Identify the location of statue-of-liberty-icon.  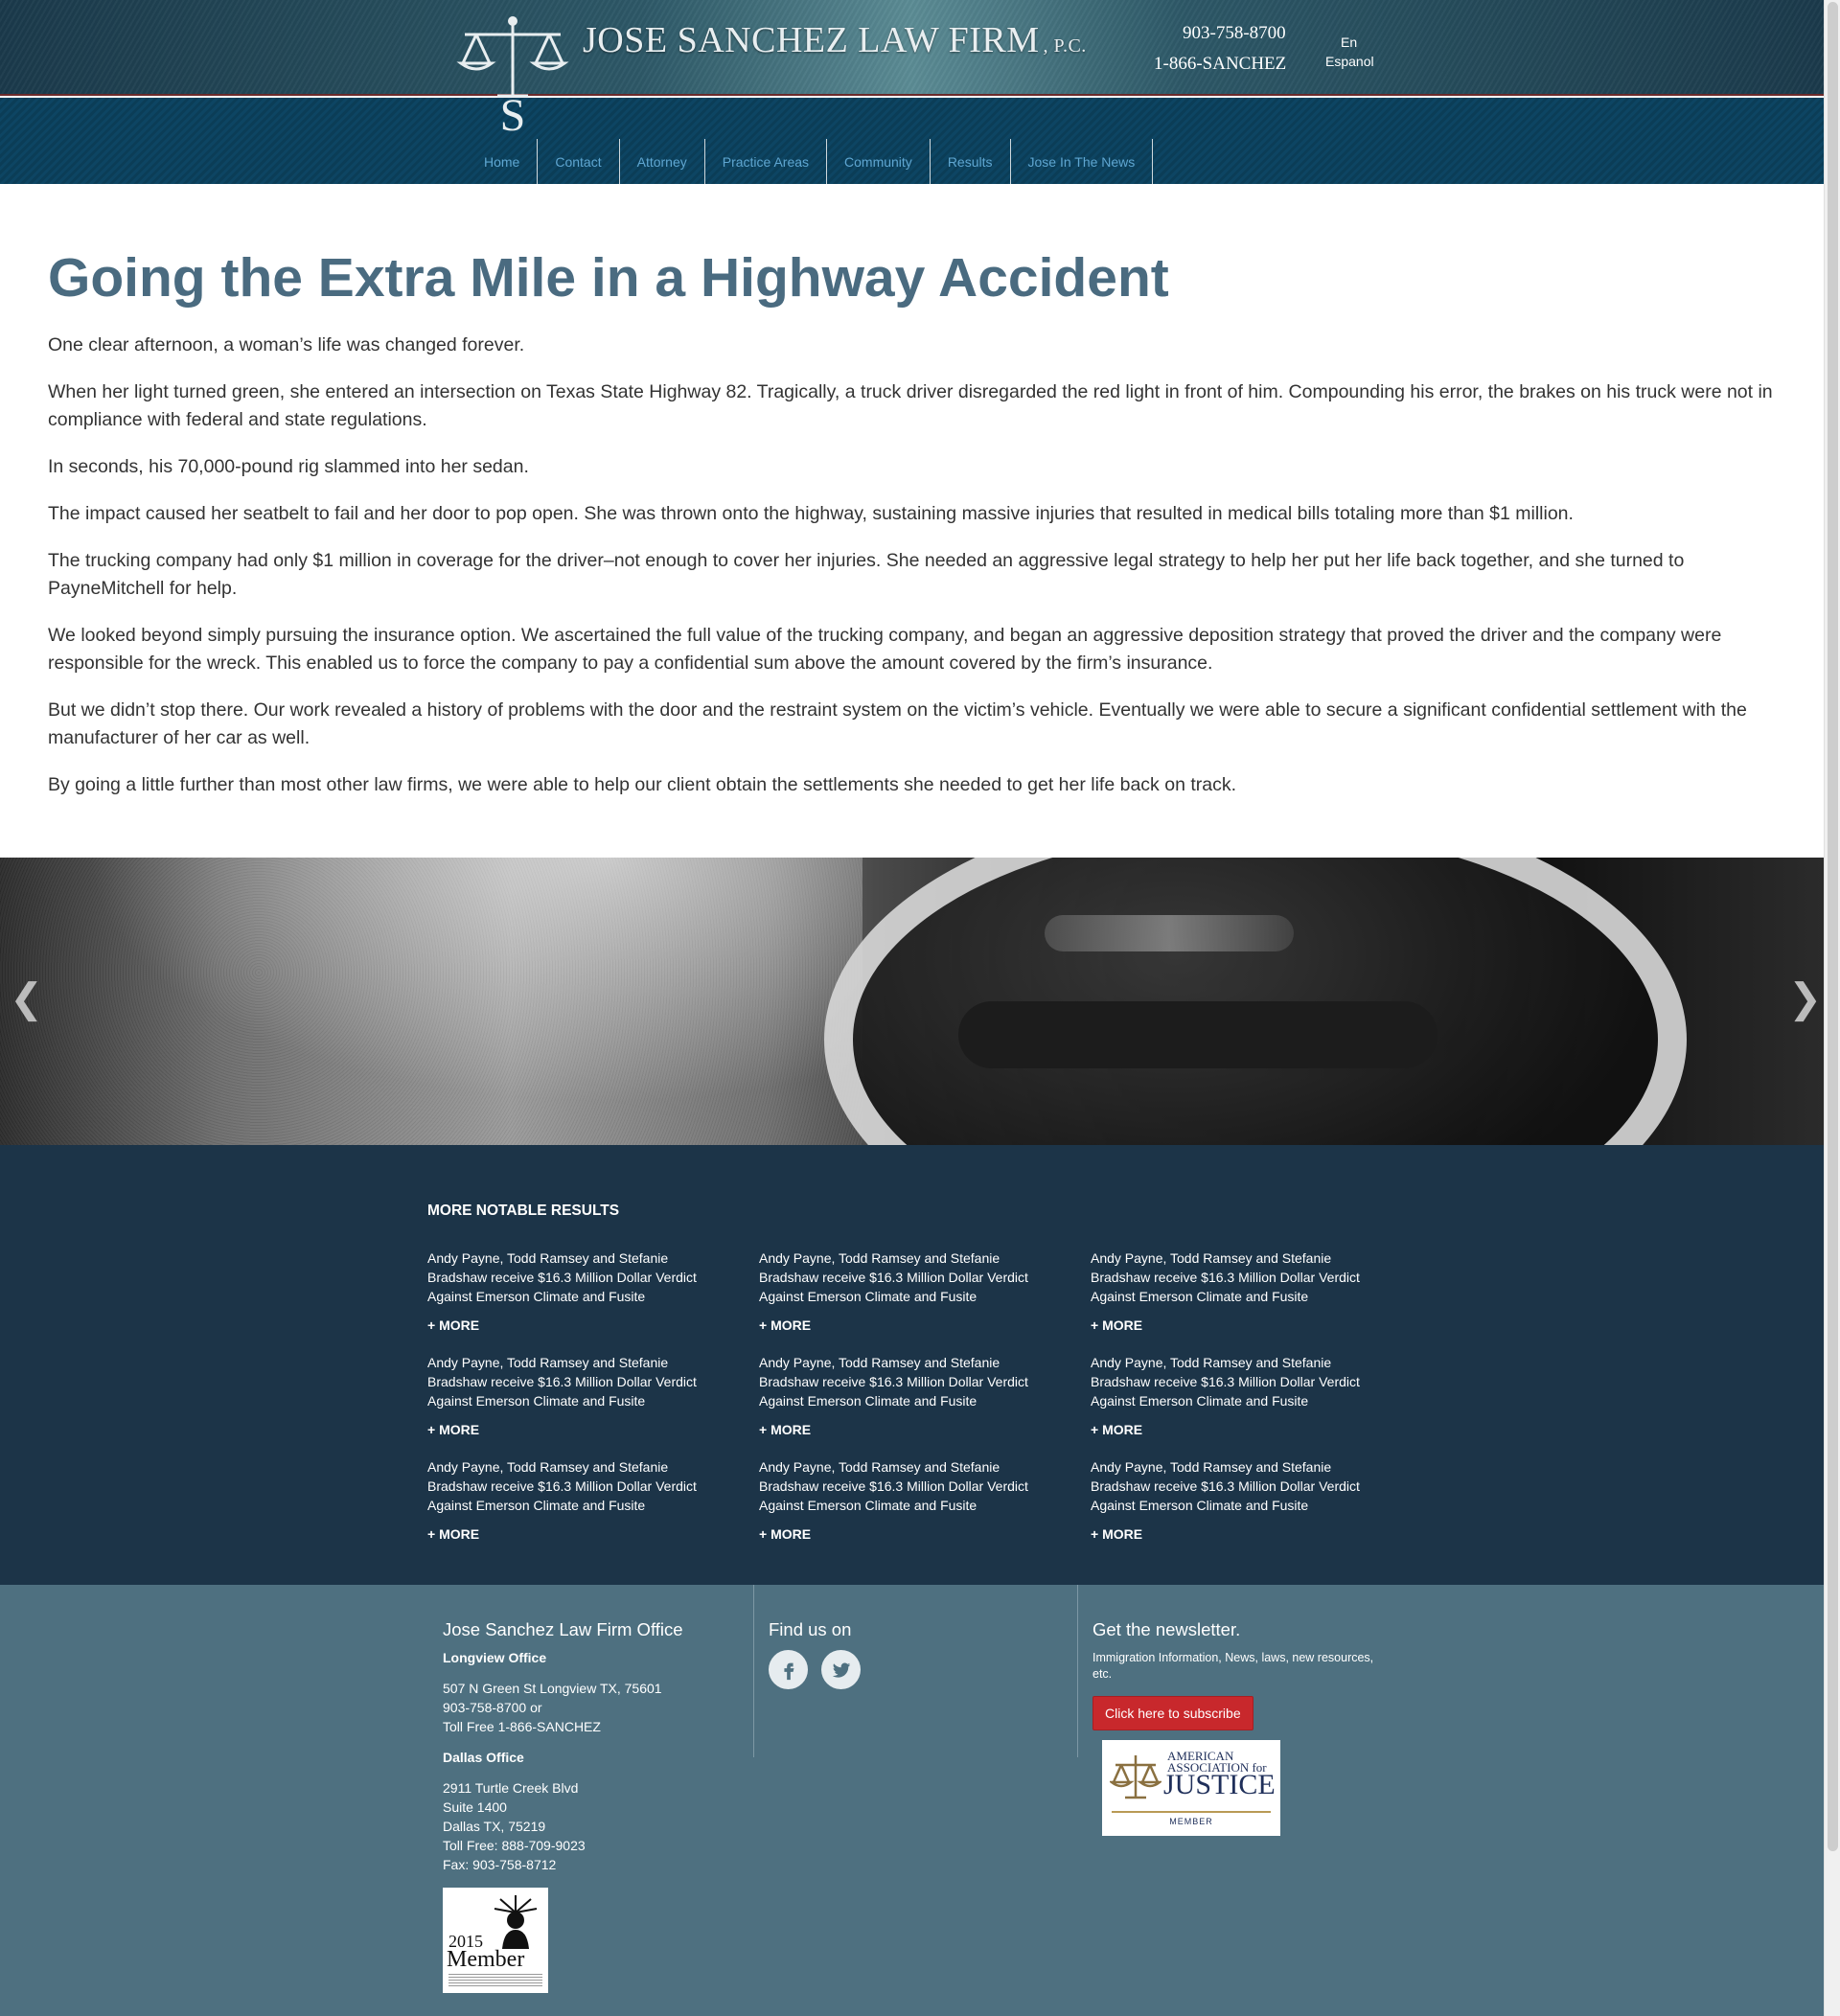
(516, 1922).